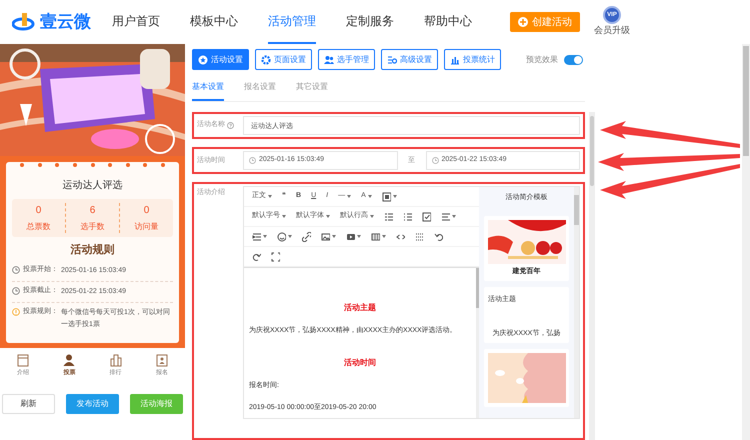  What do you see at coordinates (214, 22) in the screenshot?
I see `nav-link: 模板中心` at bounding box center [214, 22].